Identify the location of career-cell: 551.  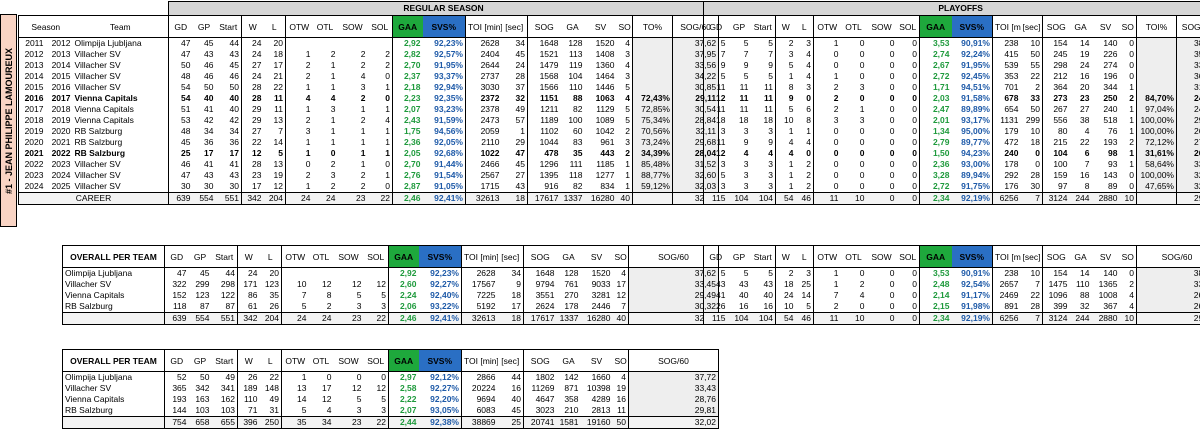
(228, 198).